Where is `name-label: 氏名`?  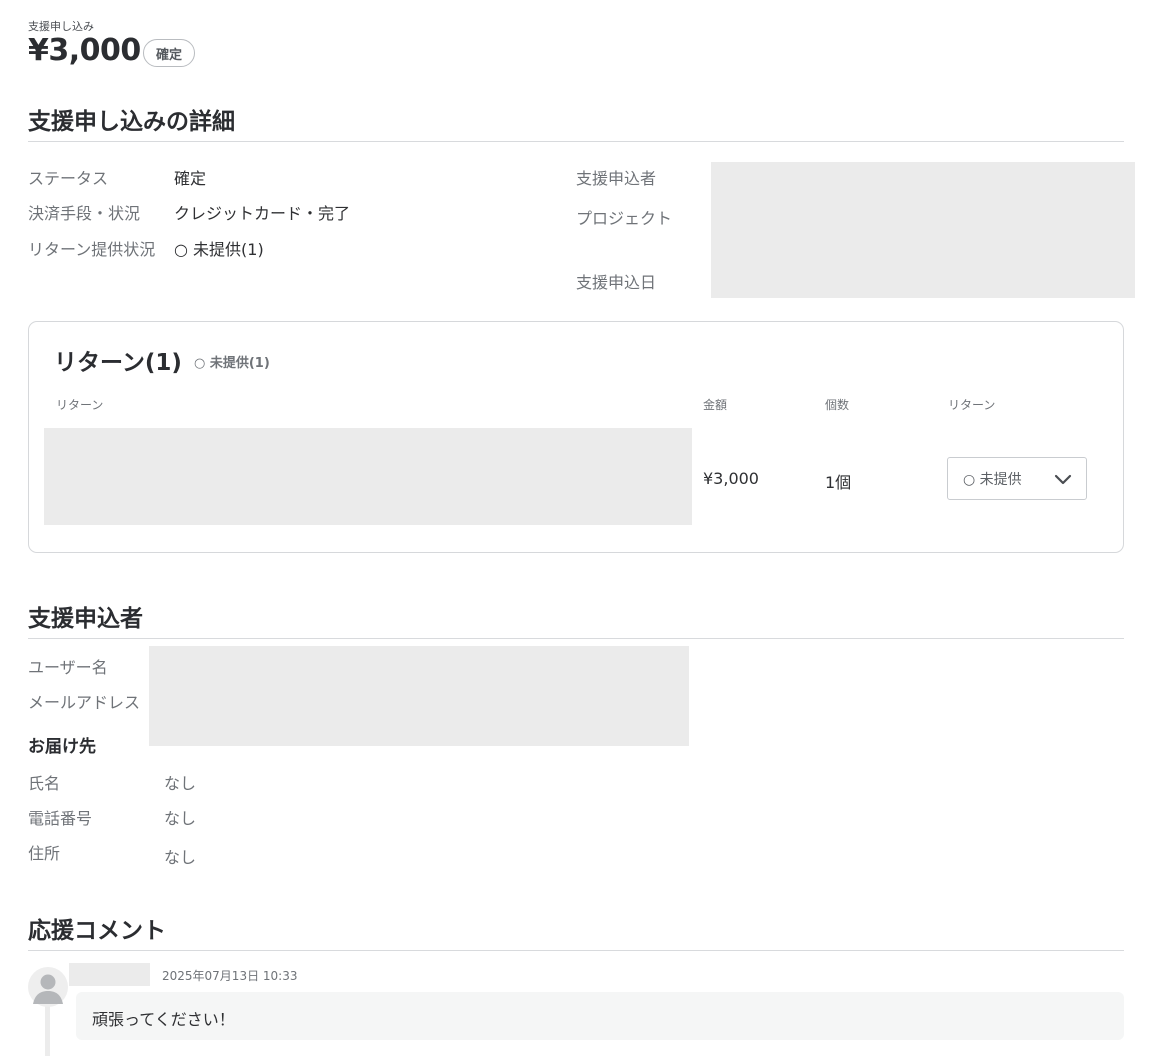
name-label: 氏名 is located at coordinates (44, 783).